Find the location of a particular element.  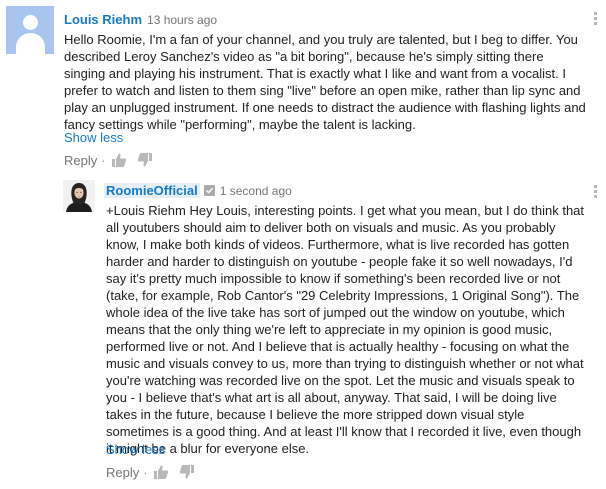

verified-check-icon is located at coordinates (209, 190).